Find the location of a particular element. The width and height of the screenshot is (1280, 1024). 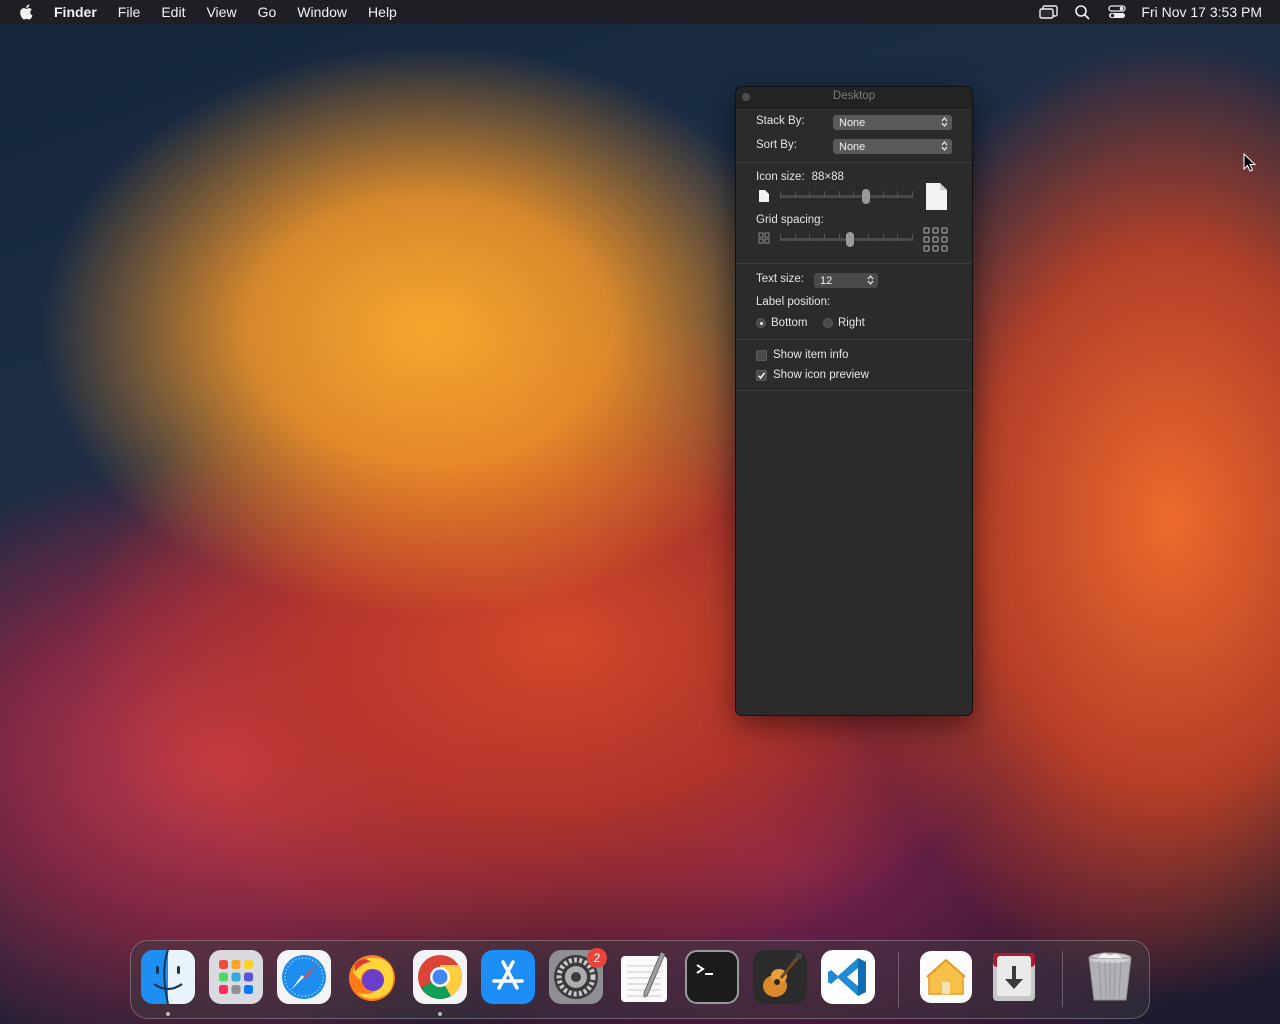

checkmark-icon is located at coordinates (761, 375).